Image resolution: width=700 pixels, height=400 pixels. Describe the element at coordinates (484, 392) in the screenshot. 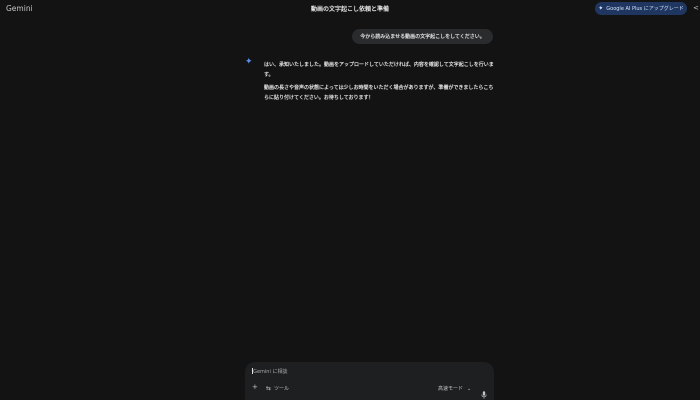

I see `microphone-icon` at that location.